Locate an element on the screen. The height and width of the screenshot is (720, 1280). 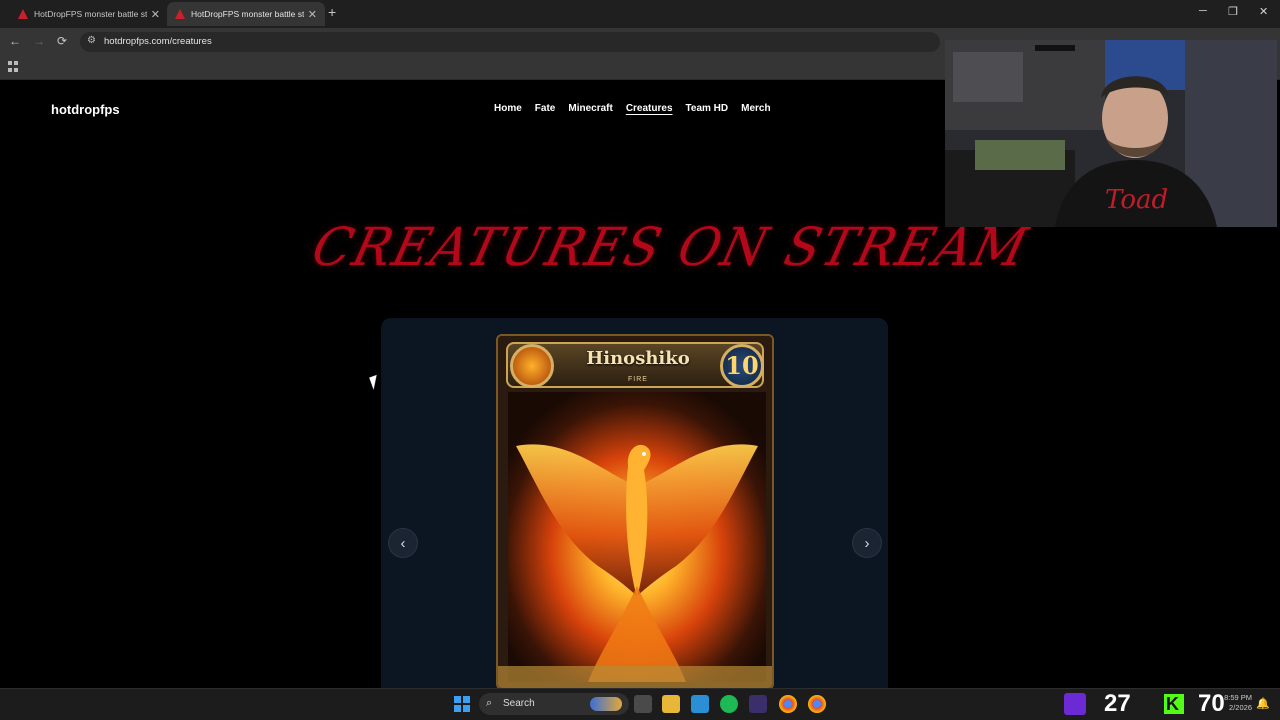
nav-minecraft: Minecraft is located at coordinates (590, 108).